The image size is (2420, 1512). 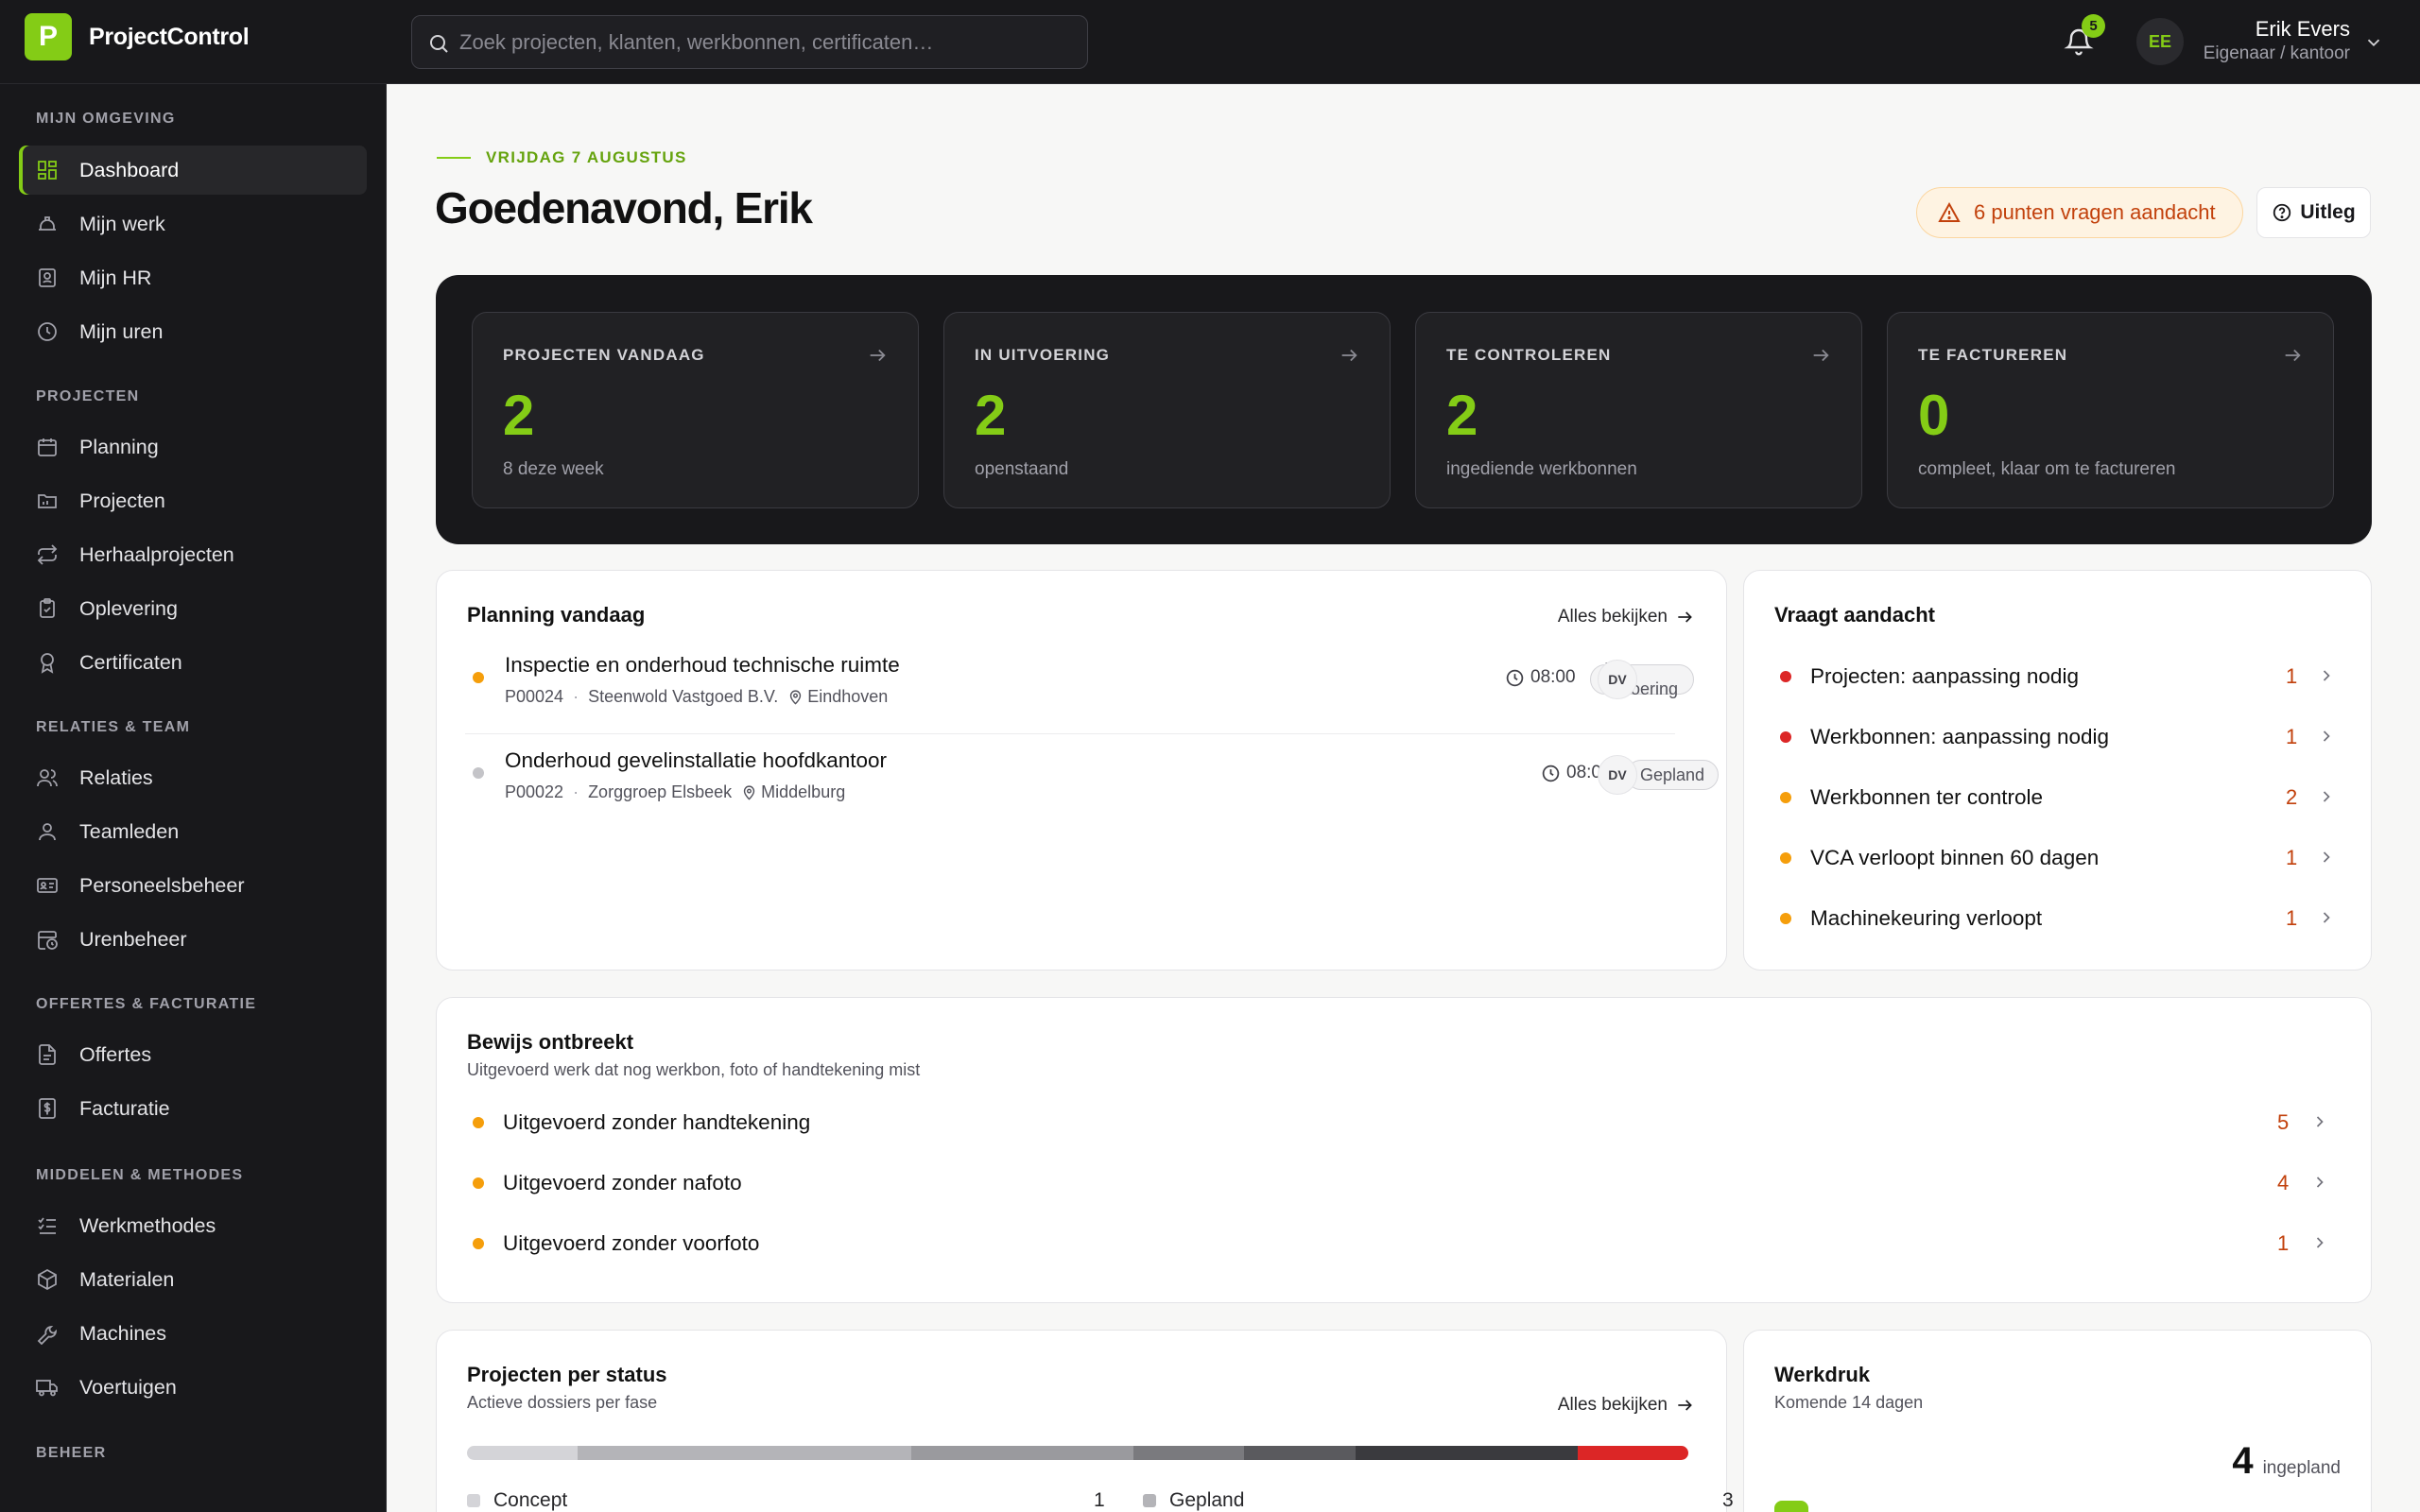 I want to click on sidebar-item-facturatie: Facturatie, so click(x=193, y=1108).